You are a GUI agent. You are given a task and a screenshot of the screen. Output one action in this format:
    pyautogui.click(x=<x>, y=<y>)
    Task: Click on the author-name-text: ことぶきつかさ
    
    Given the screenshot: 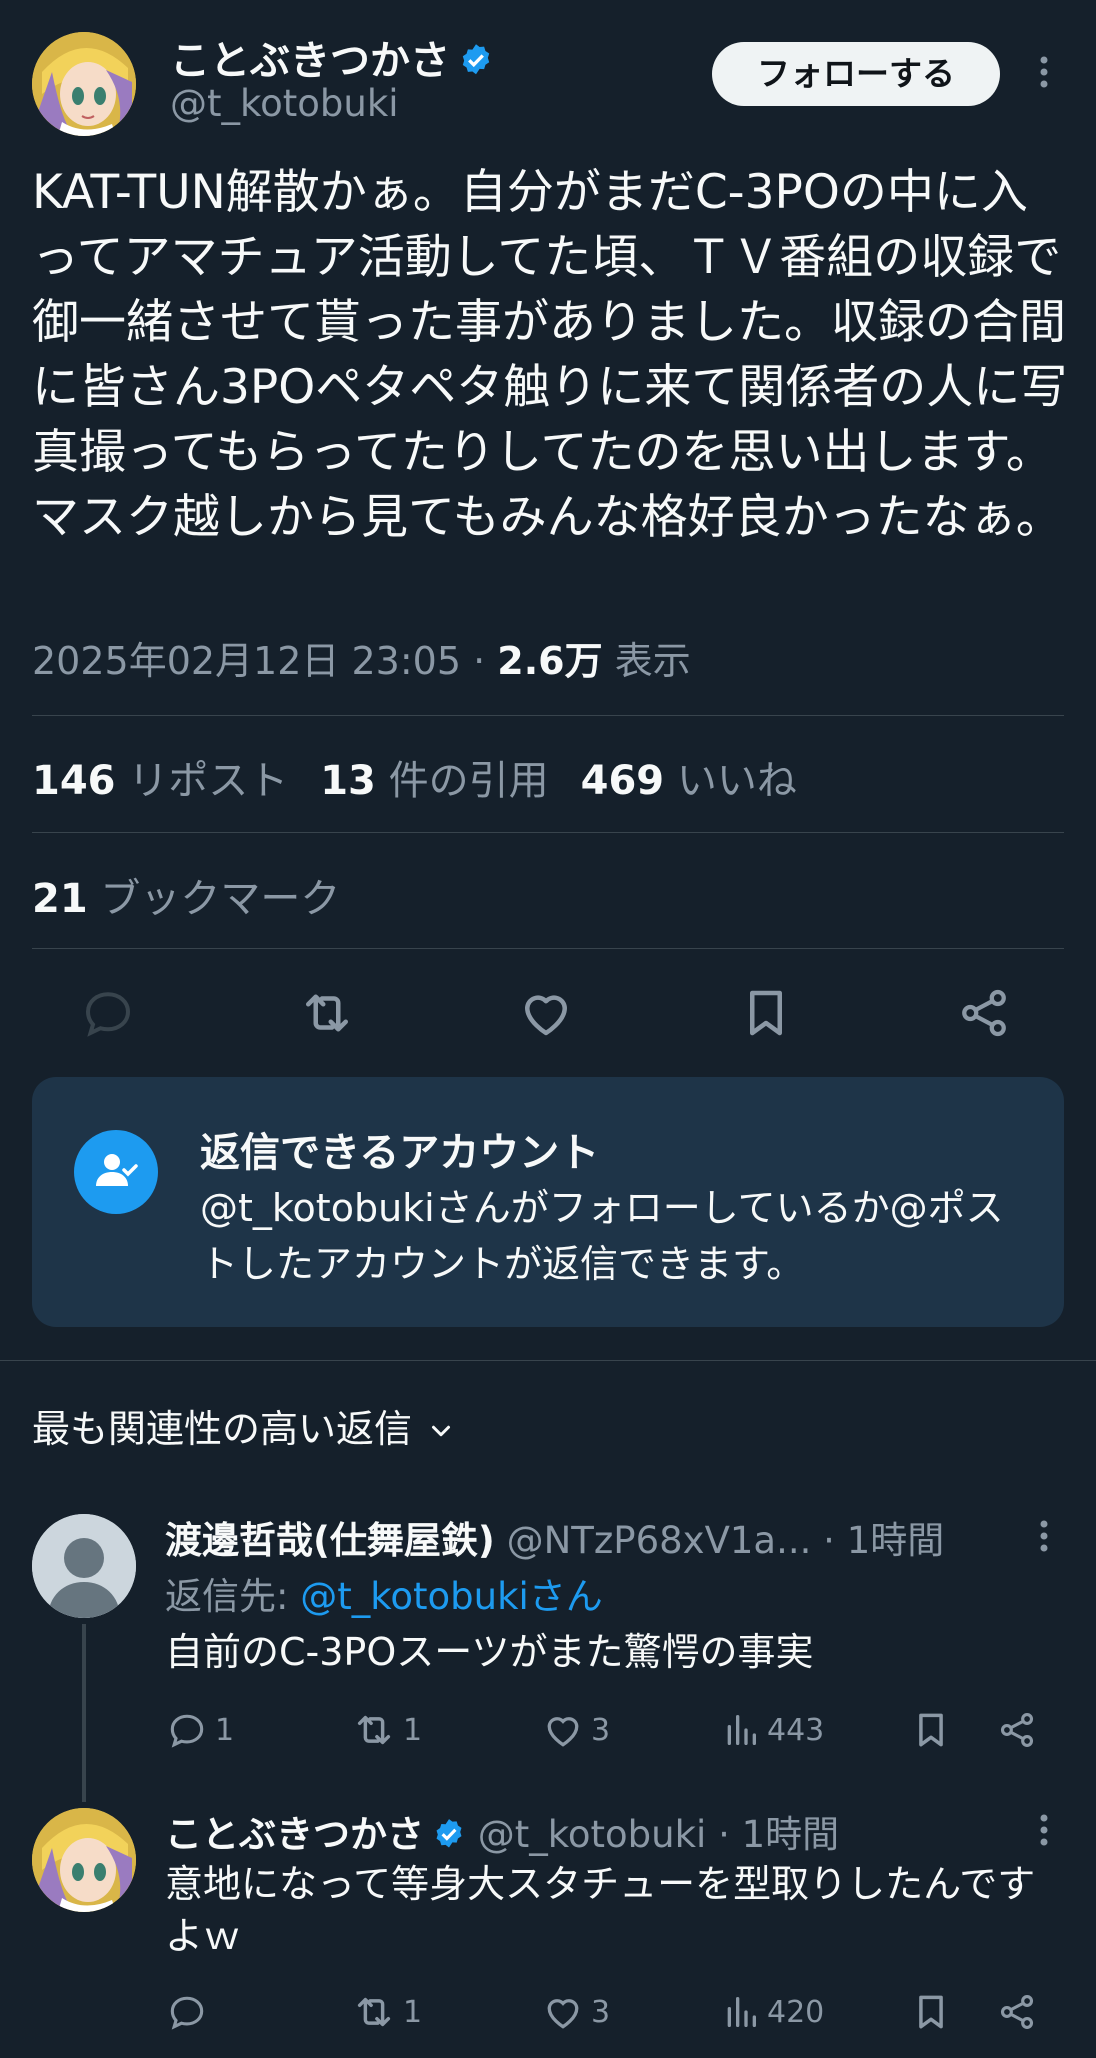 What is the action you would take?
    pyautogui.click(x=310, y=61)
    